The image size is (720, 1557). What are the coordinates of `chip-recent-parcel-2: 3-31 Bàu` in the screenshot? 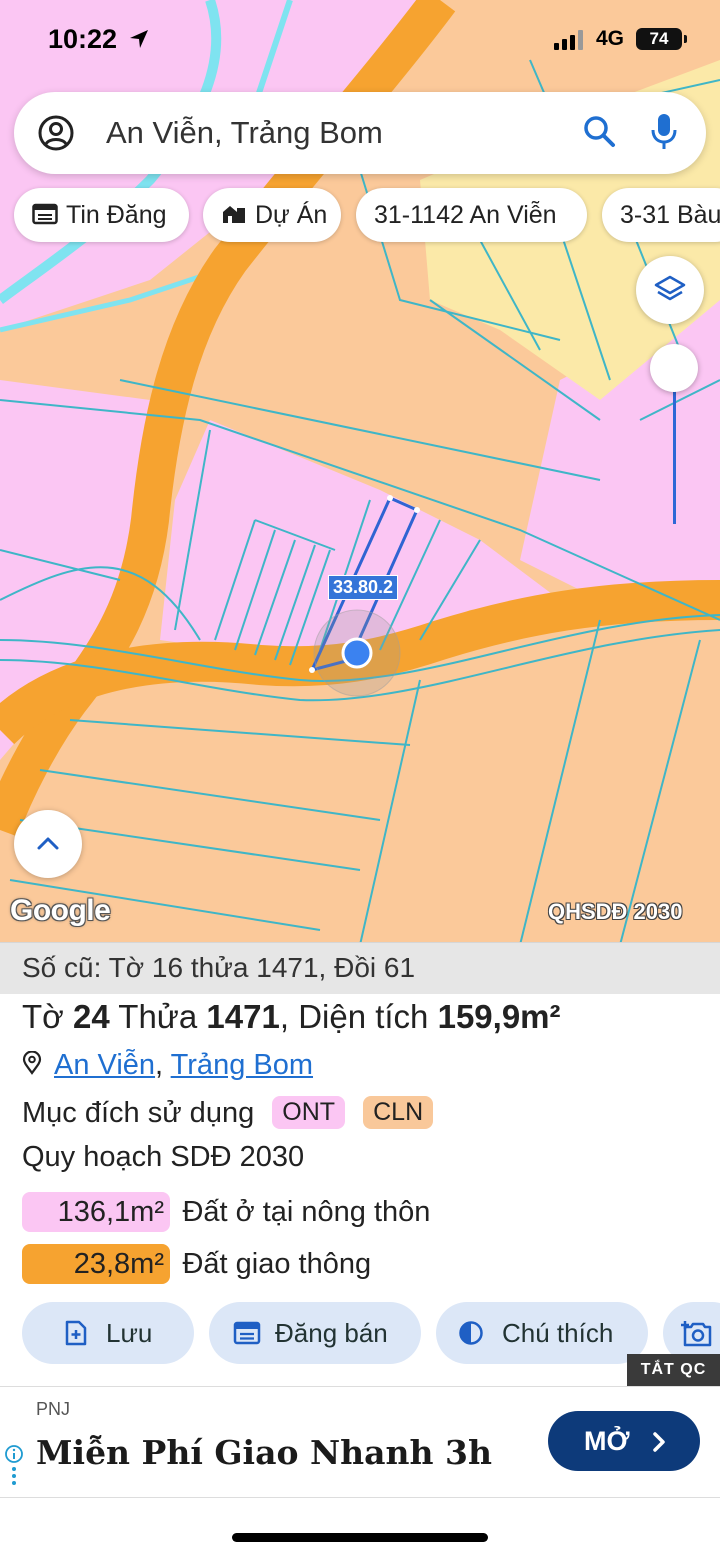 It's located at (661, 215).